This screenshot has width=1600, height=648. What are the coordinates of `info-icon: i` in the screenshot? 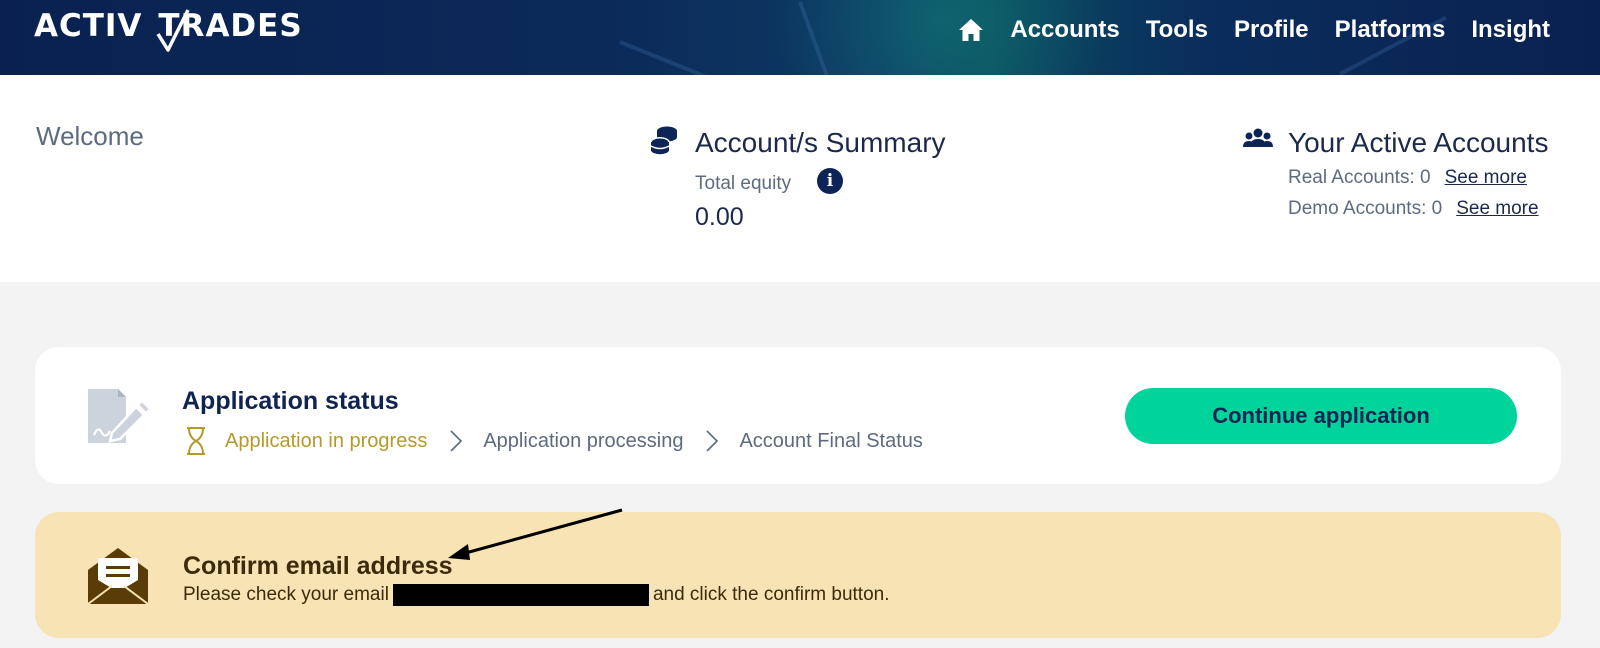 It's located at (830, 181).